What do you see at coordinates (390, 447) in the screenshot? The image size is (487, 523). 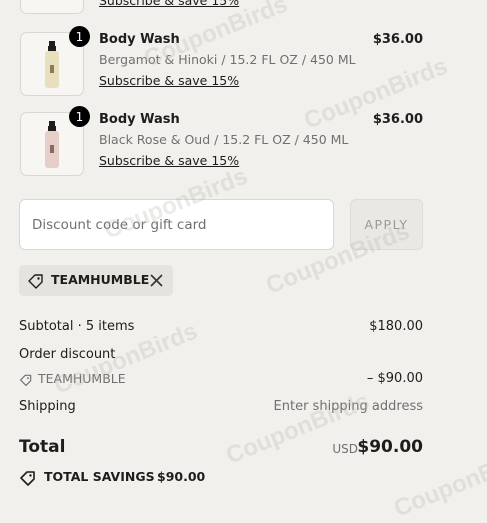 I see `total-value: $90.00` at bounding box center [390, 447].